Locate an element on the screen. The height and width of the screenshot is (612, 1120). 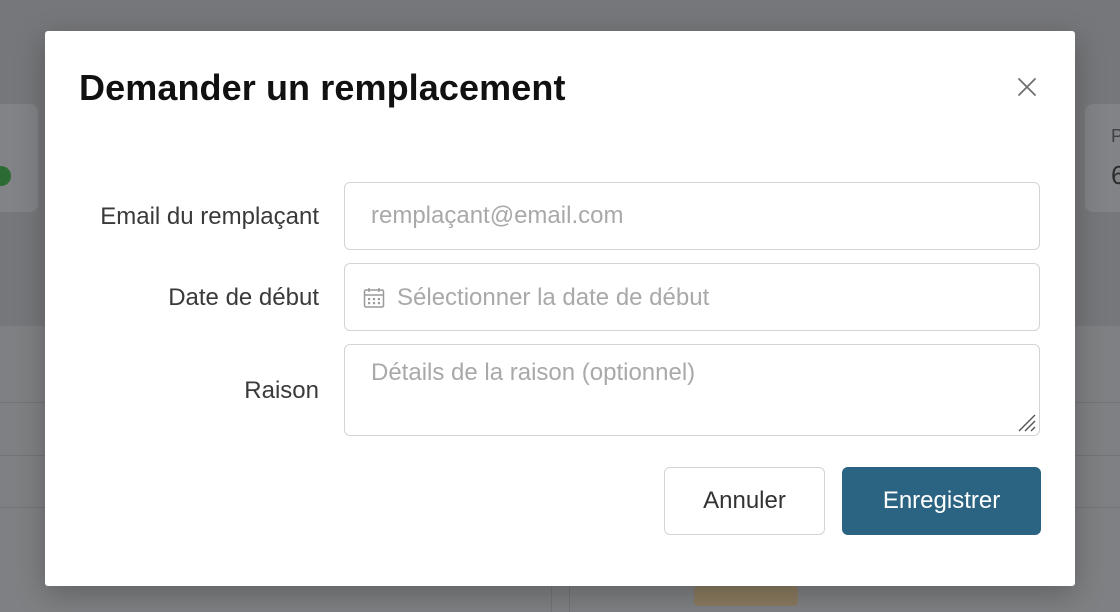
background-card-value: 6 is located at coordinates (1115, 175).